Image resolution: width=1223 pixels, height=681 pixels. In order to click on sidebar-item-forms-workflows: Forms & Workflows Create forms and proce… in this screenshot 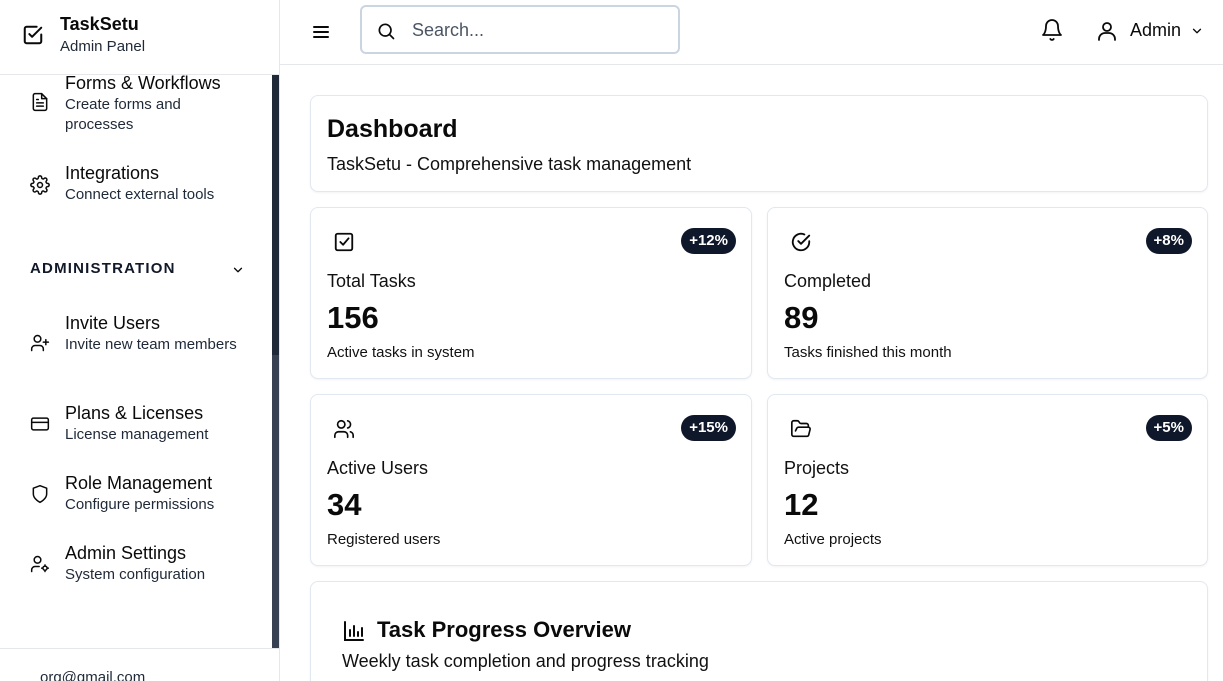, I will do `click(136, 105)`.